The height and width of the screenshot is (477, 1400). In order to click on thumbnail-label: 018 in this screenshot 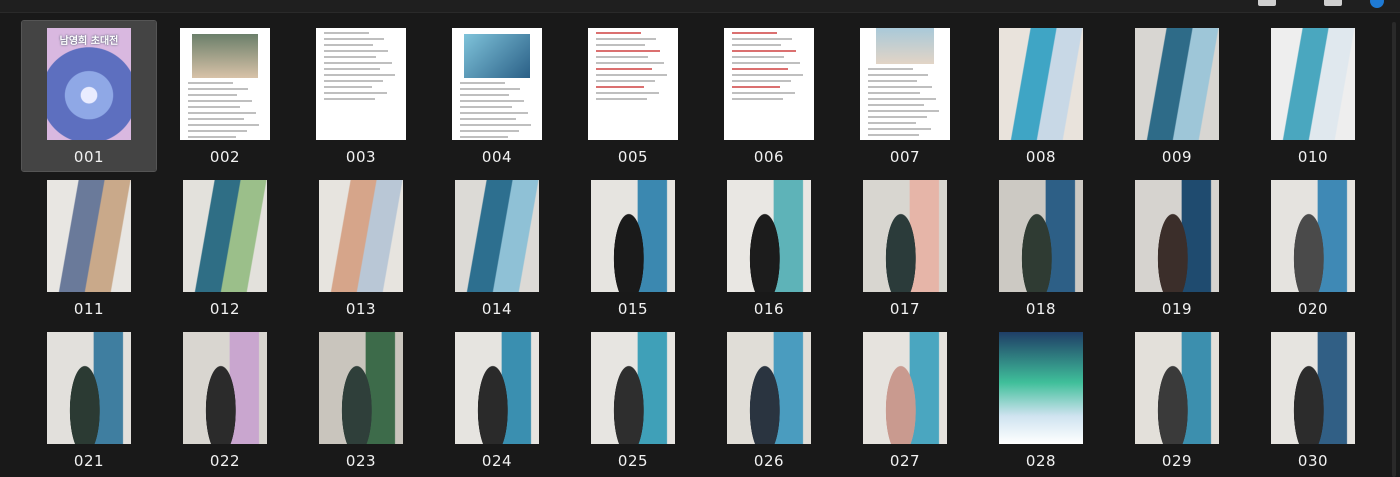, I will do `click(1041, 309)`.